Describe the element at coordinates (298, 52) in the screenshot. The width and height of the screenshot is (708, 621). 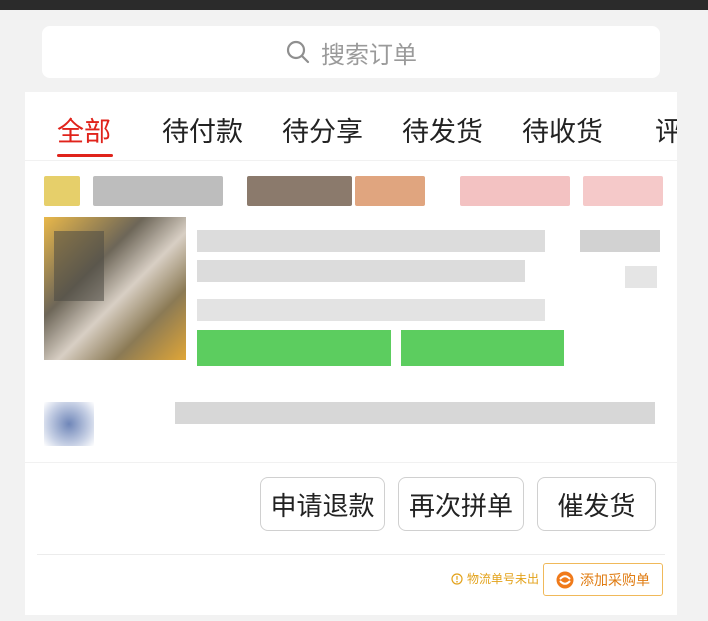
I see `search-icon` at that location.